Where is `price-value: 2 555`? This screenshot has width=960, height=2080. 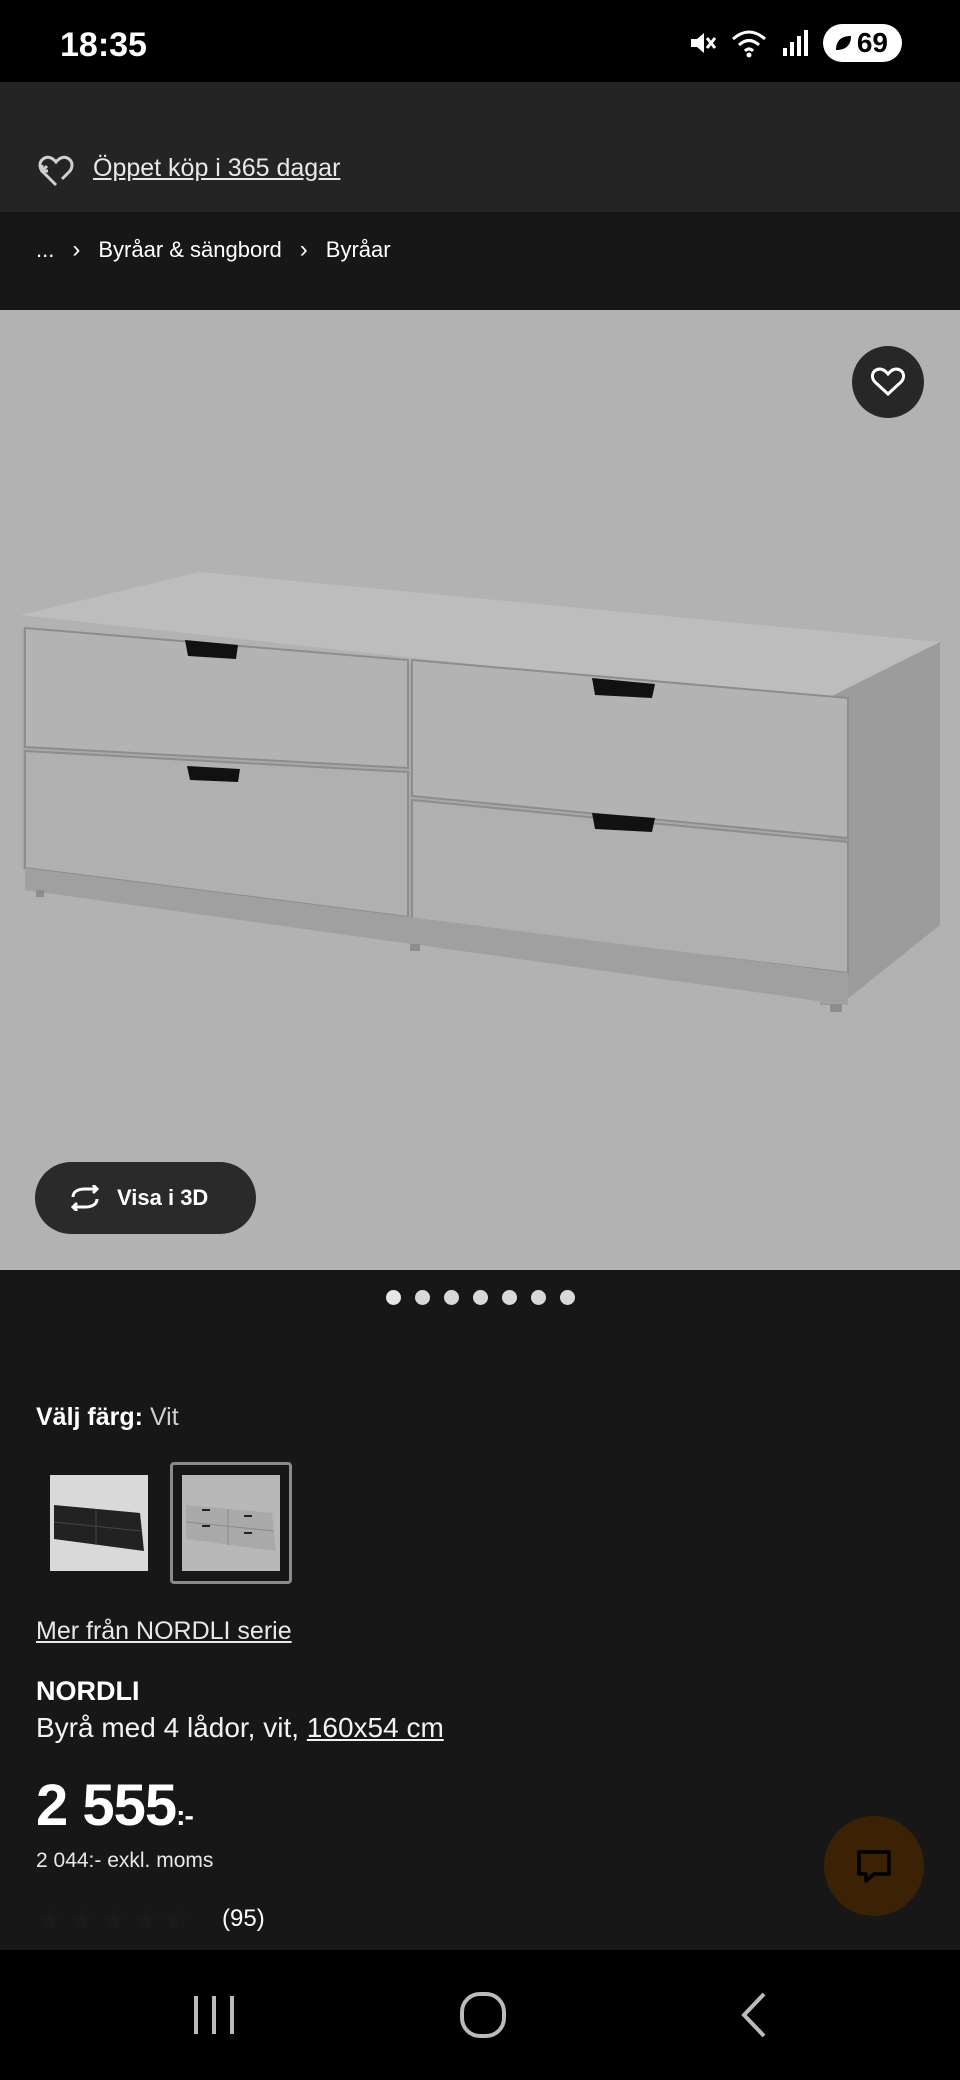
price-value: 2 555 is located at coordinates (106, 1805).